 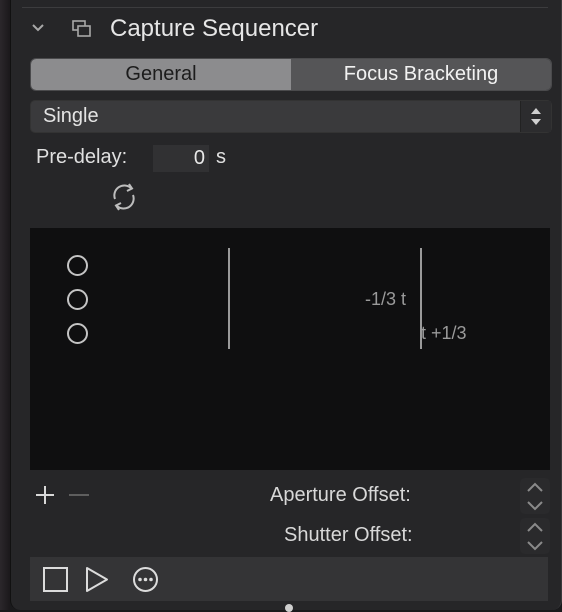 What do you see at coordinates (82, 157) in the screenshot?
I see `predelay-label: Pre-delay:` at bounding box center [82, 157].